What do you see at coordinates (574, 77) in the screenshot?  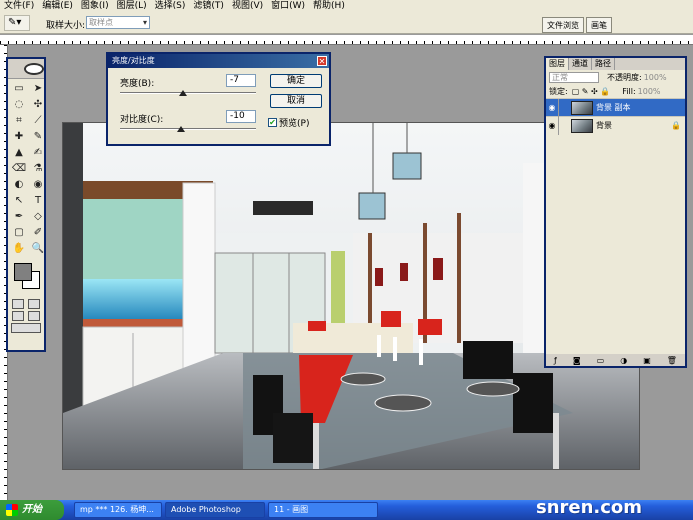 I see `blend-mode-select: 正常` at bounding box center [574, 77].